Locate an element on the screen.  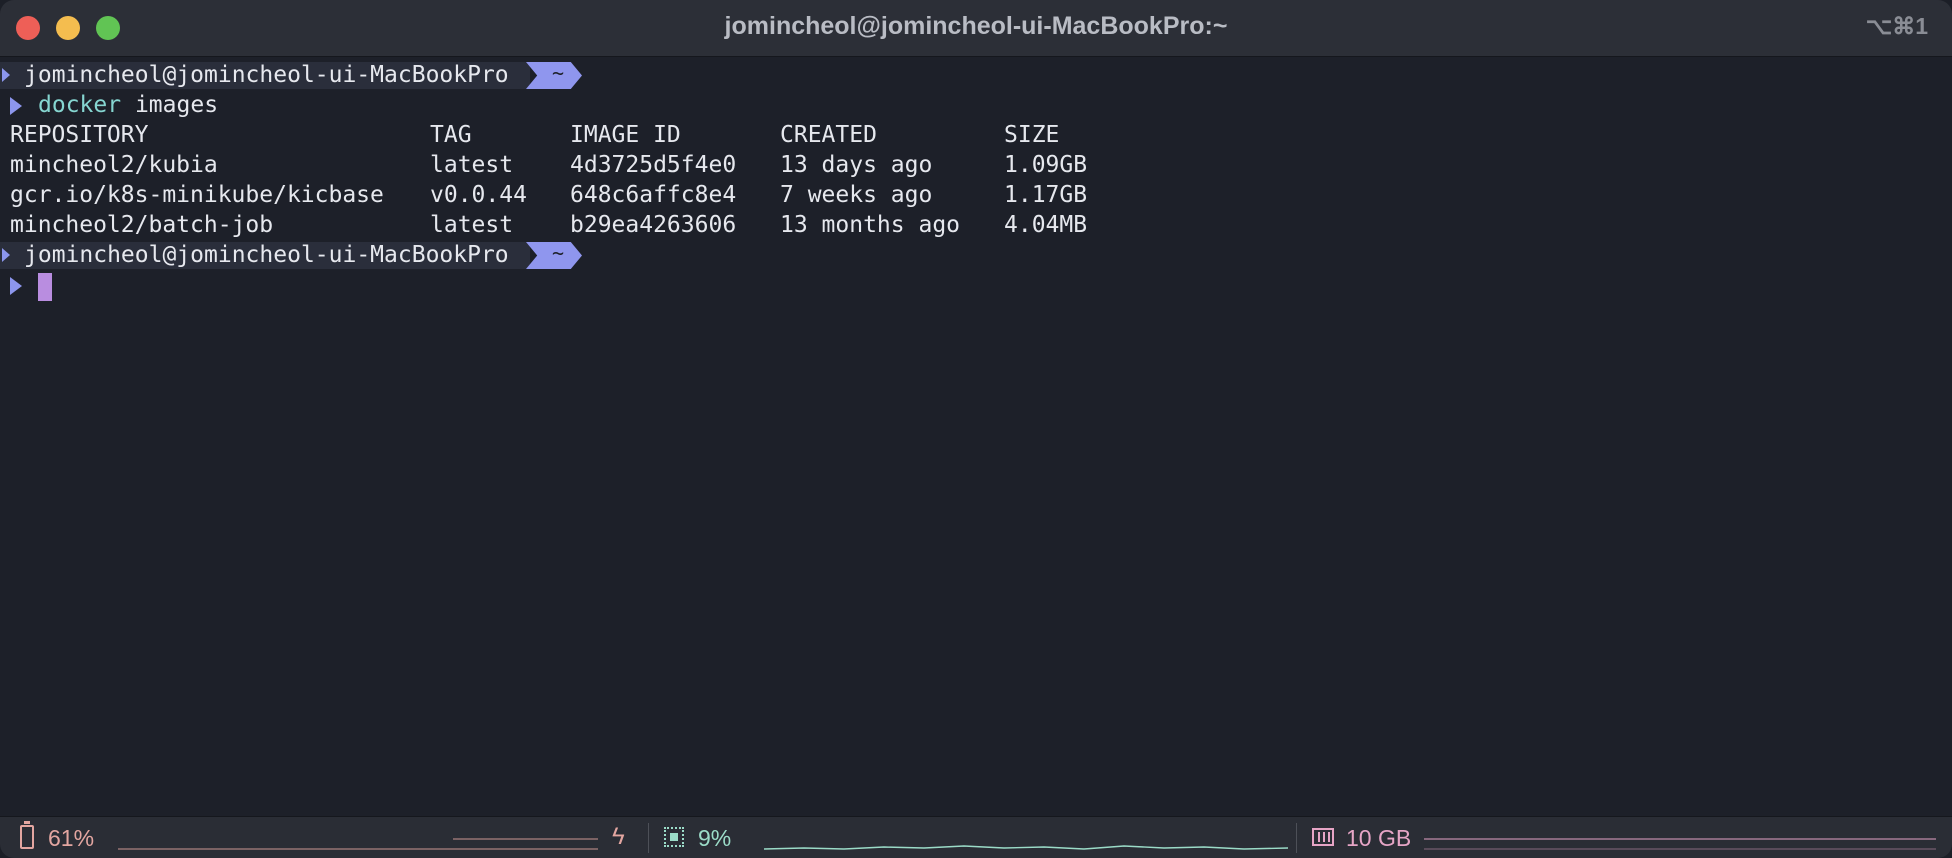
command-name: docker is located at coordinates (80, 105).